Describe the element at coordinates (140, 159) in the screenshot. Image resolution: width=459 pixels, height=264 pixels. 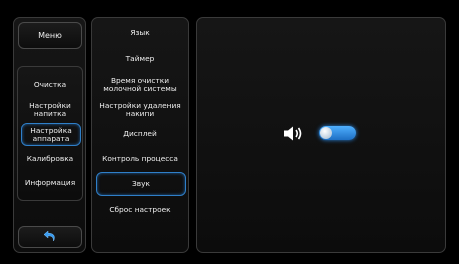
I see `settings-item-process-control: Контроль процесса` at that location.